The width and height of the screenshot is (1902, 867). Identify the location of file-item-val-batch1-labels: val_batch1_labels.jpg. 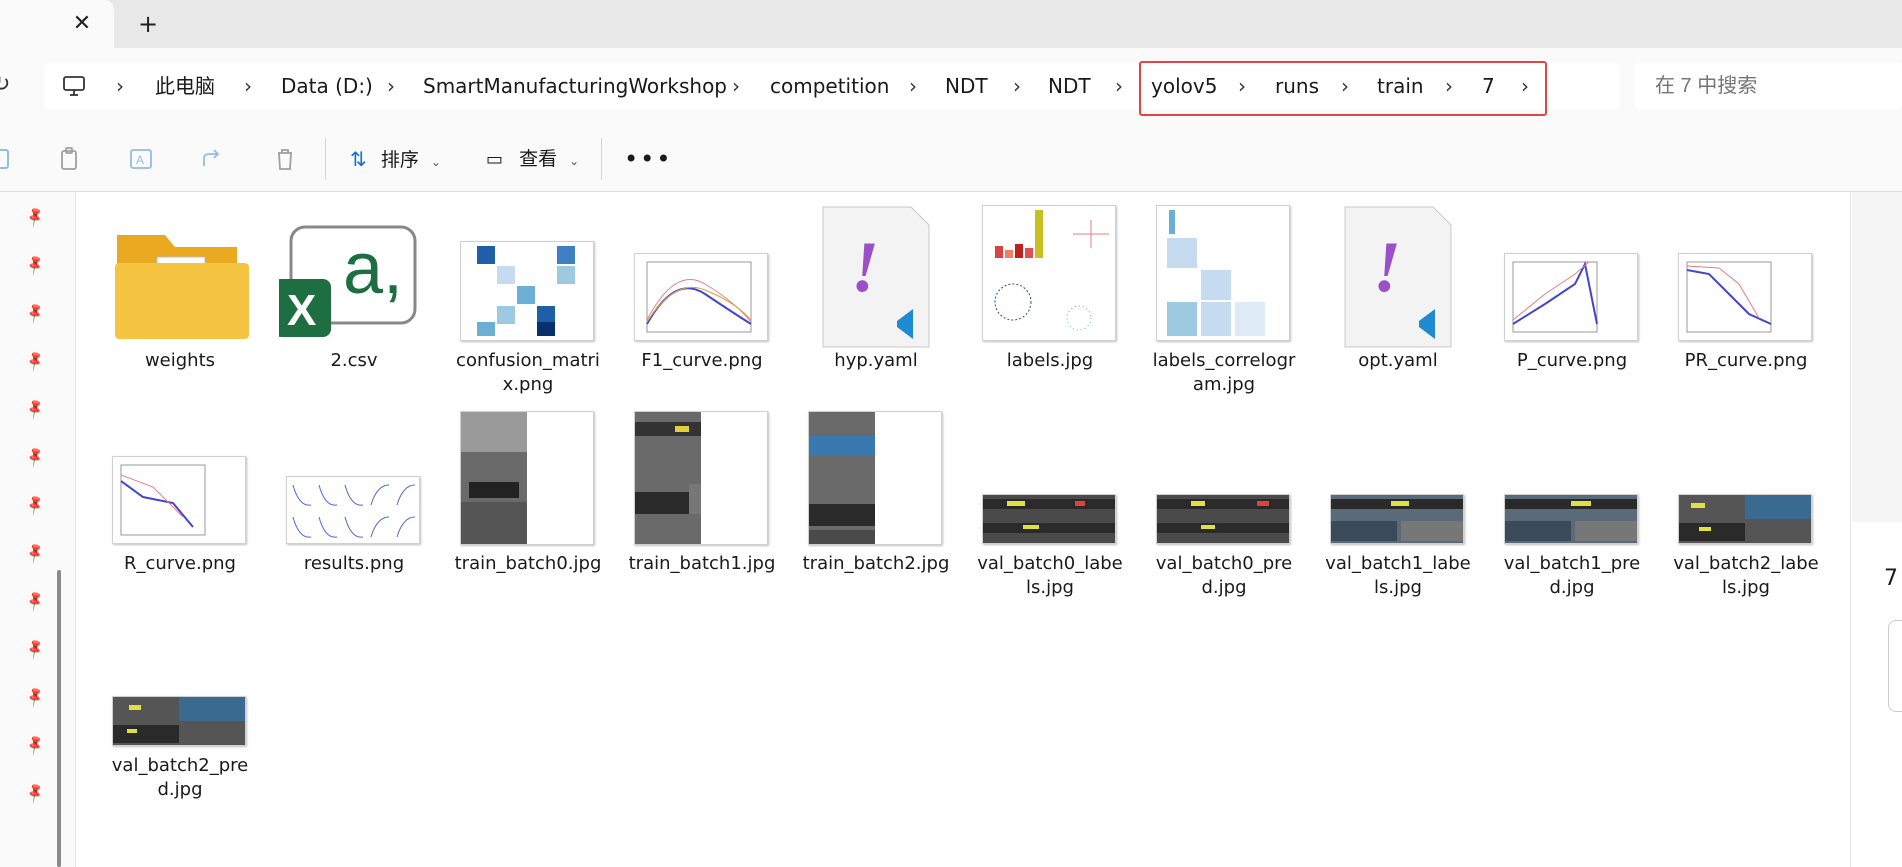
(1398, 505).